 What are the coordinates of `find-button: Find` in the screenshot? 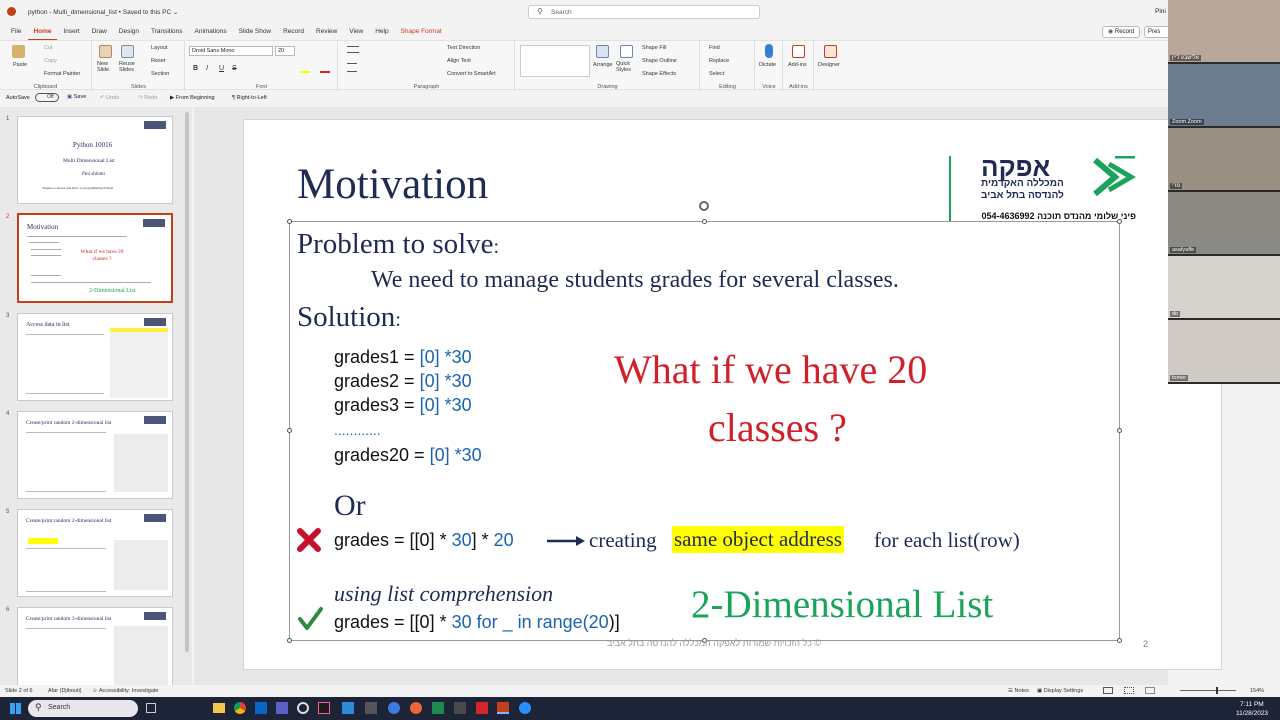 It's located at (714, 48).